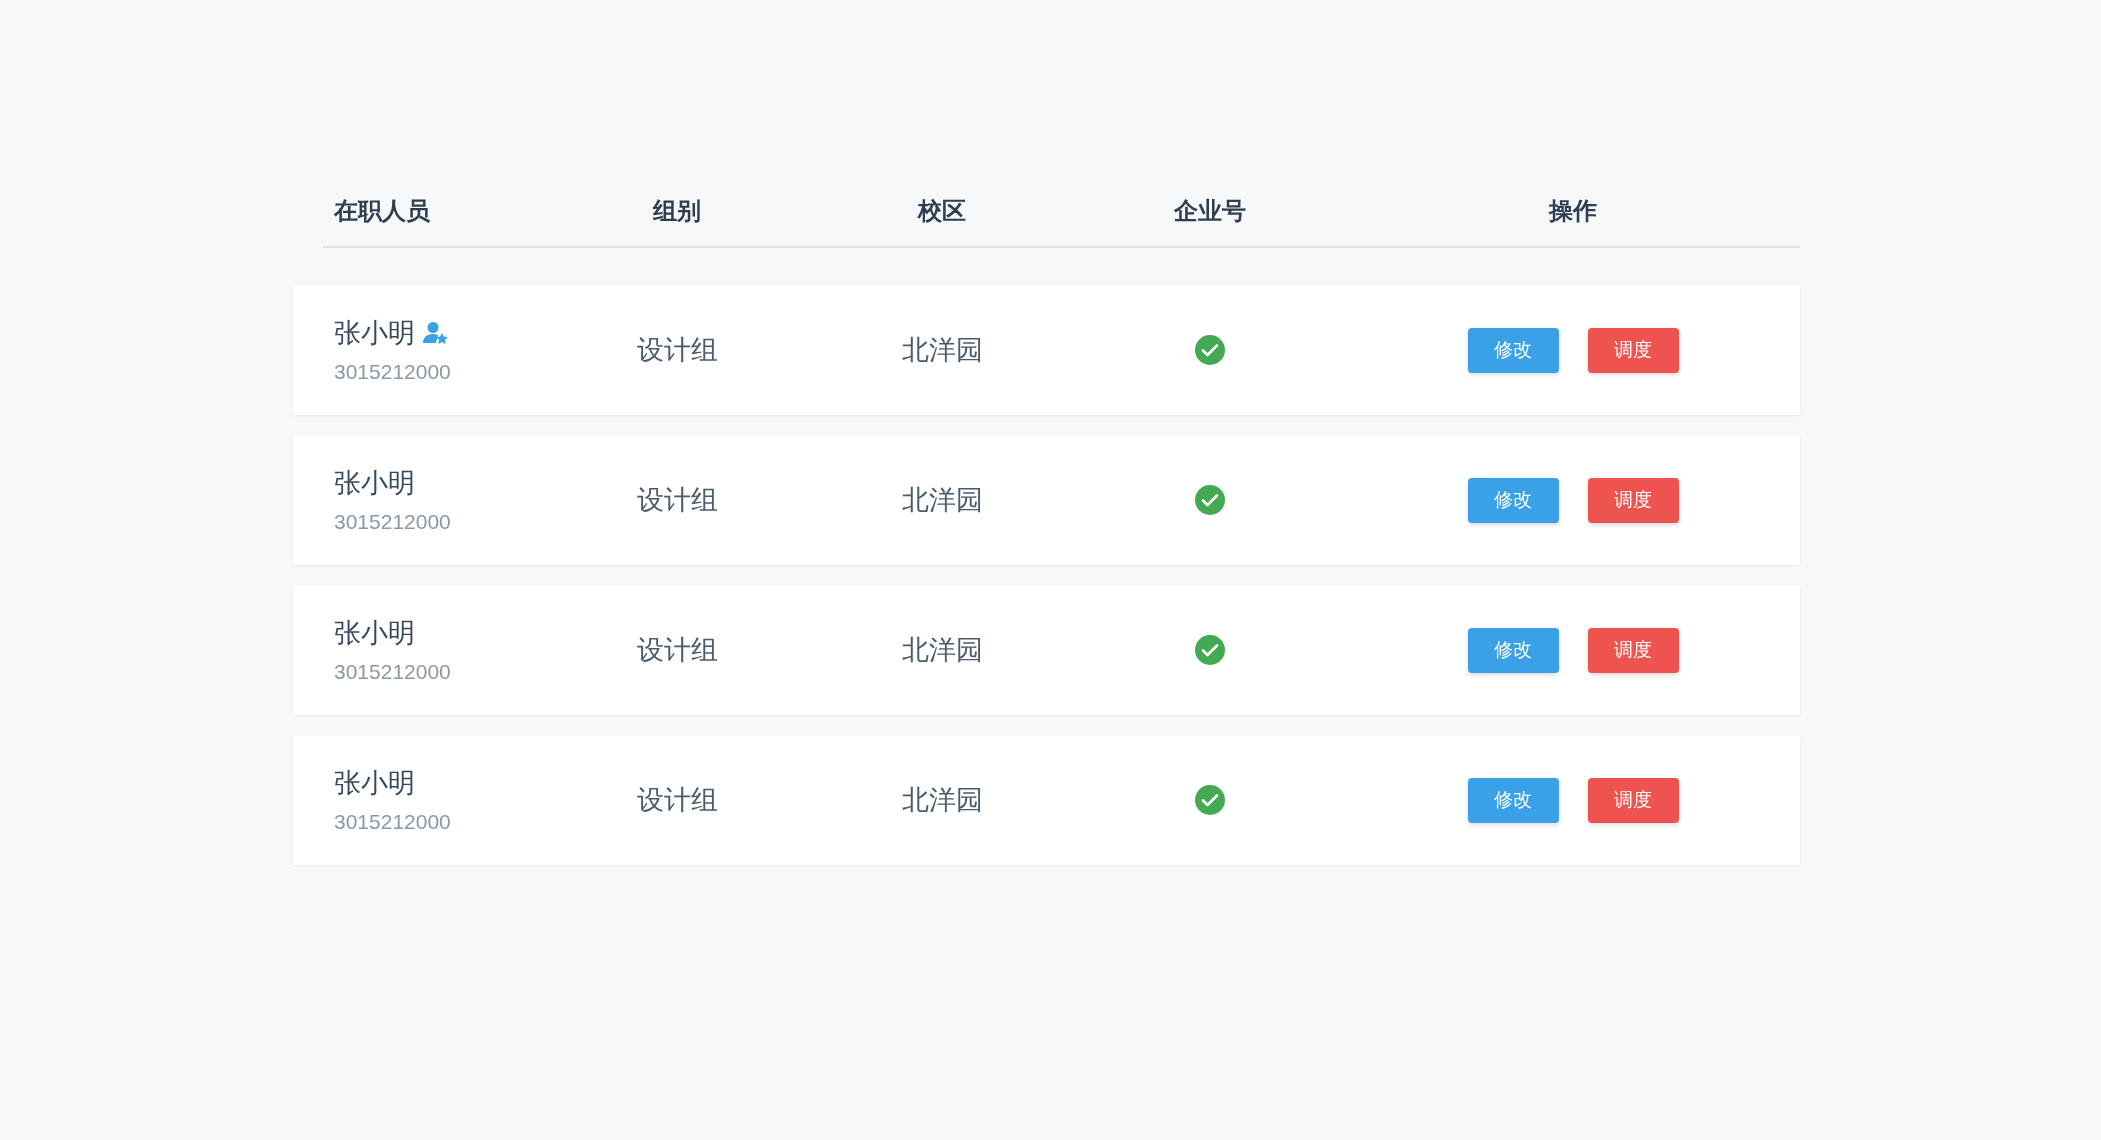  Describe the element at coordinates (677, 211) in the screenshot. I see `column-header: 组别` at that location.